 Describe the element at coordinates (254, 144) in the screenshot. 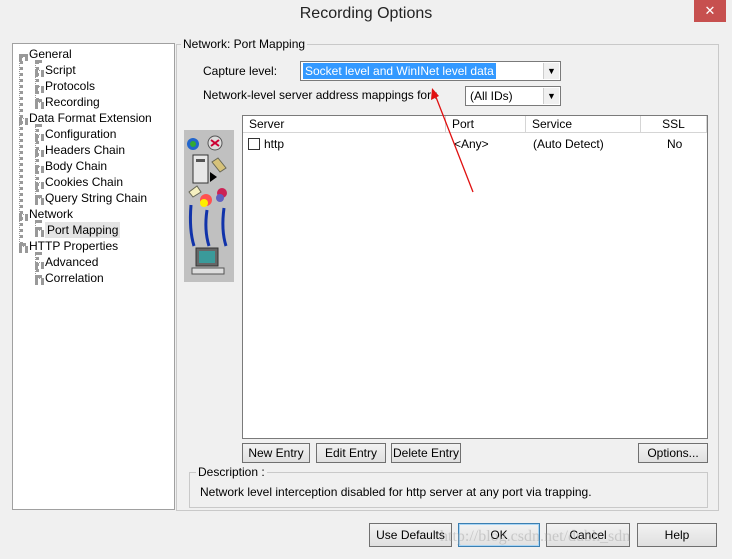

I see `row-checkbox` at that location.